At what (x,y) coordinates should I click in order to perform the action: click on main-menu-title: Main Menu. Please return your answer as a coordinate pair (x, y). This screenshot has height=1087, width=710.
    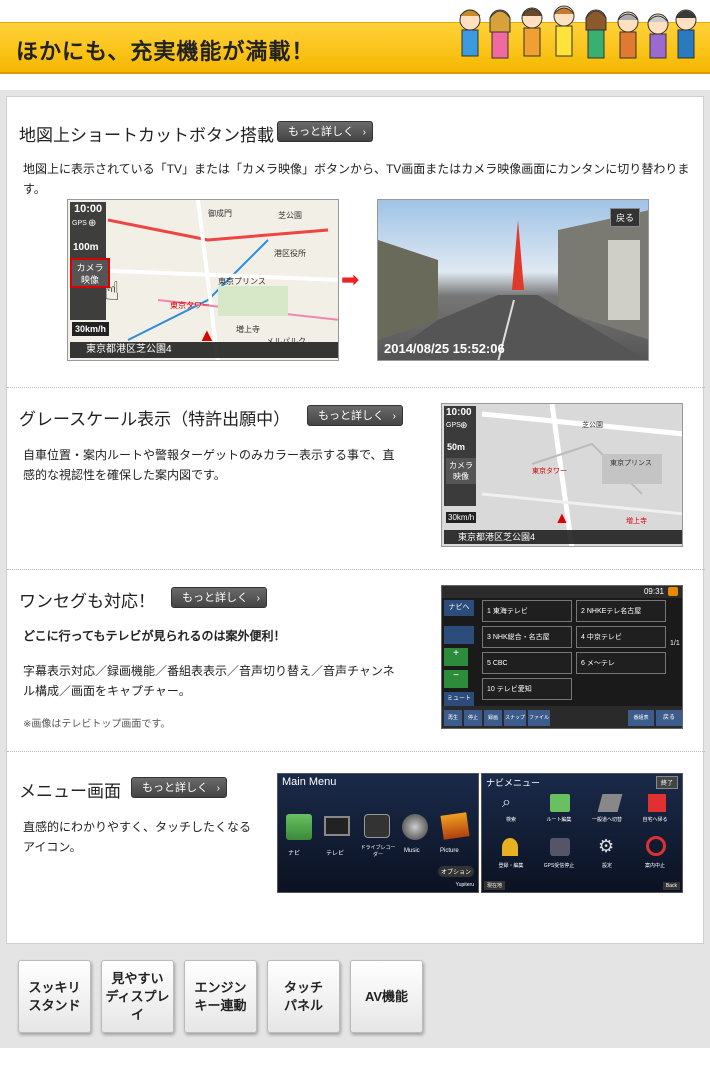
    Looking at the image, I should click on (309, 782).